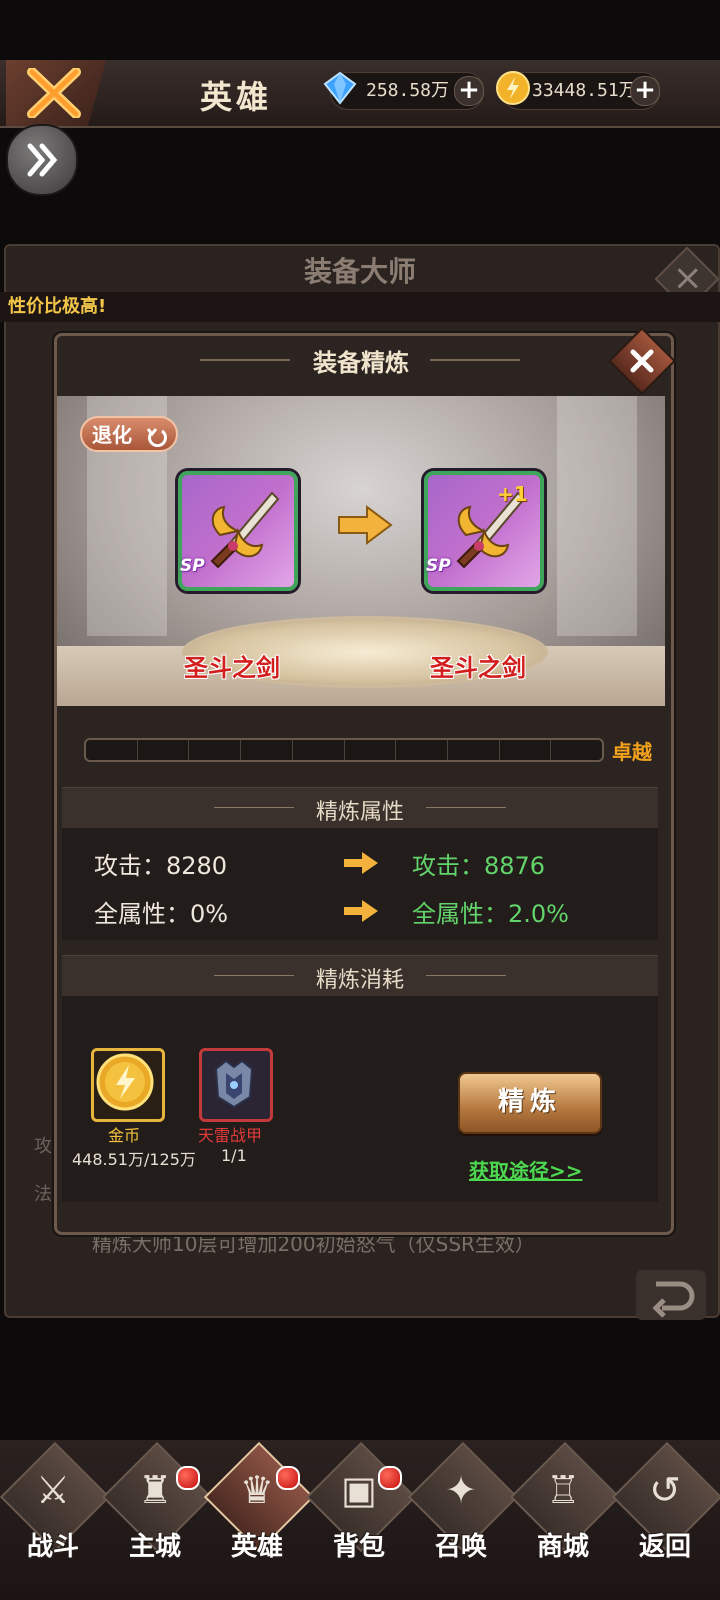 This screenshot has width=720, height=1600. Describe the element at coordinates (597, 516) in the screenshot. I see `statue-right` at that location.